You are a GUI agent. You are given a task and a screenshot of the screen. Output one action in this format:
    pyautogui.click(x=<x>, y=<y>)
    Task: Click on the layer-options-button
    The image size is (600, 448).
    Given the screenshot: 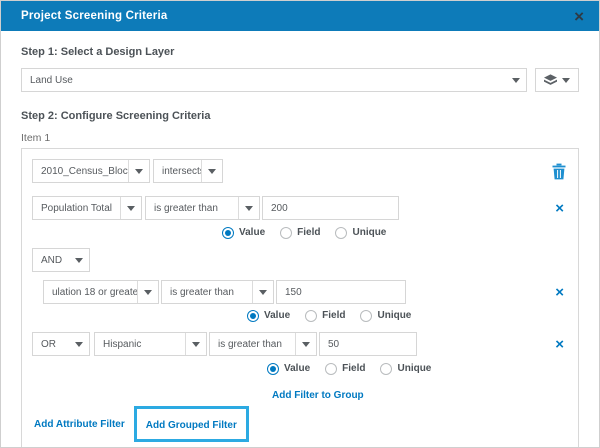 What is the action you would take?
    pyautogui.click(x=557, y=80)
    